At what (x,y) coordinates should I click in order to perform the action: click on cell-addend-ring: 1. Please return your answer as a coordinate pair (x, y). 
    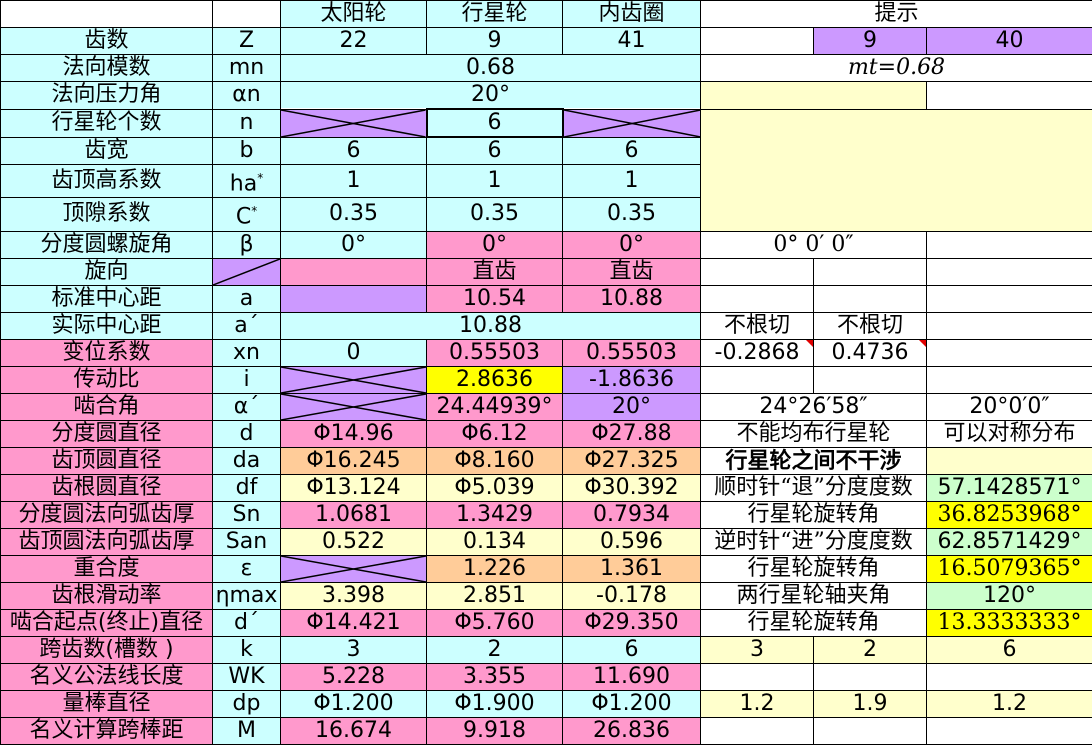
    Looking at the image, I should click on (632, 181).